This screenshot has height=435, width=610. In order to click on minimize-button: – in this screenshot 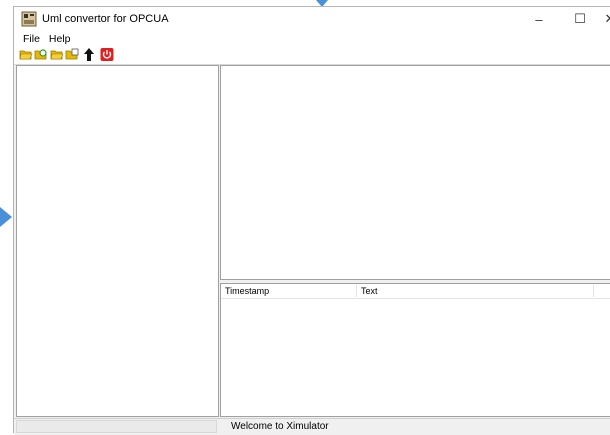, I will do `click(539, 19)`.